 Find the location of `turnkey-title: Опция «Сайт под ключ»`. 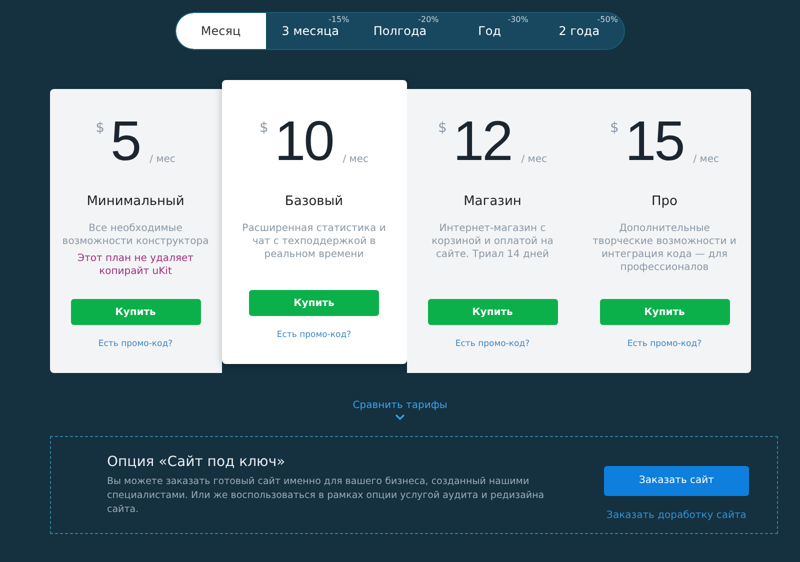

turnkey-title: Опция «Сайт под ключ» is located at coordinates (196, 462).